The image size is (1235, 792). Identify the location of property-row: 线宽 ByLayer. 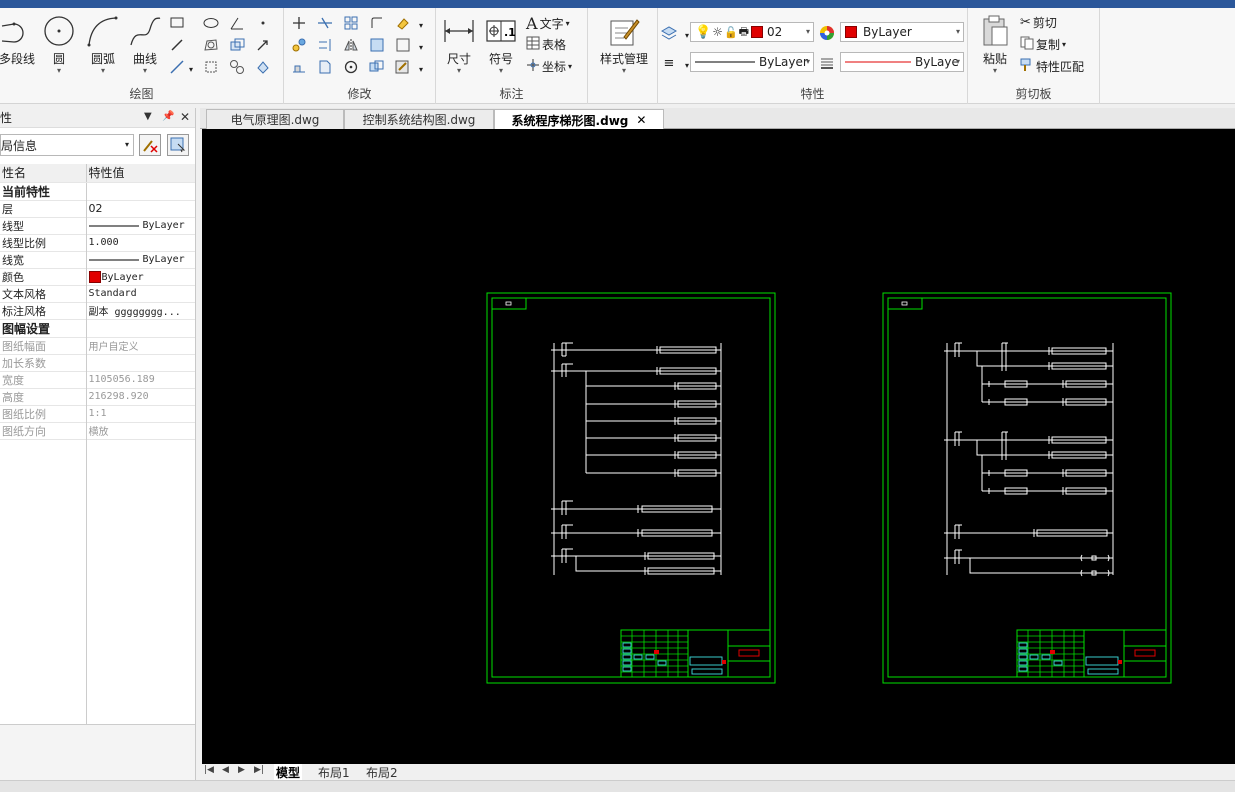
(97, 260).